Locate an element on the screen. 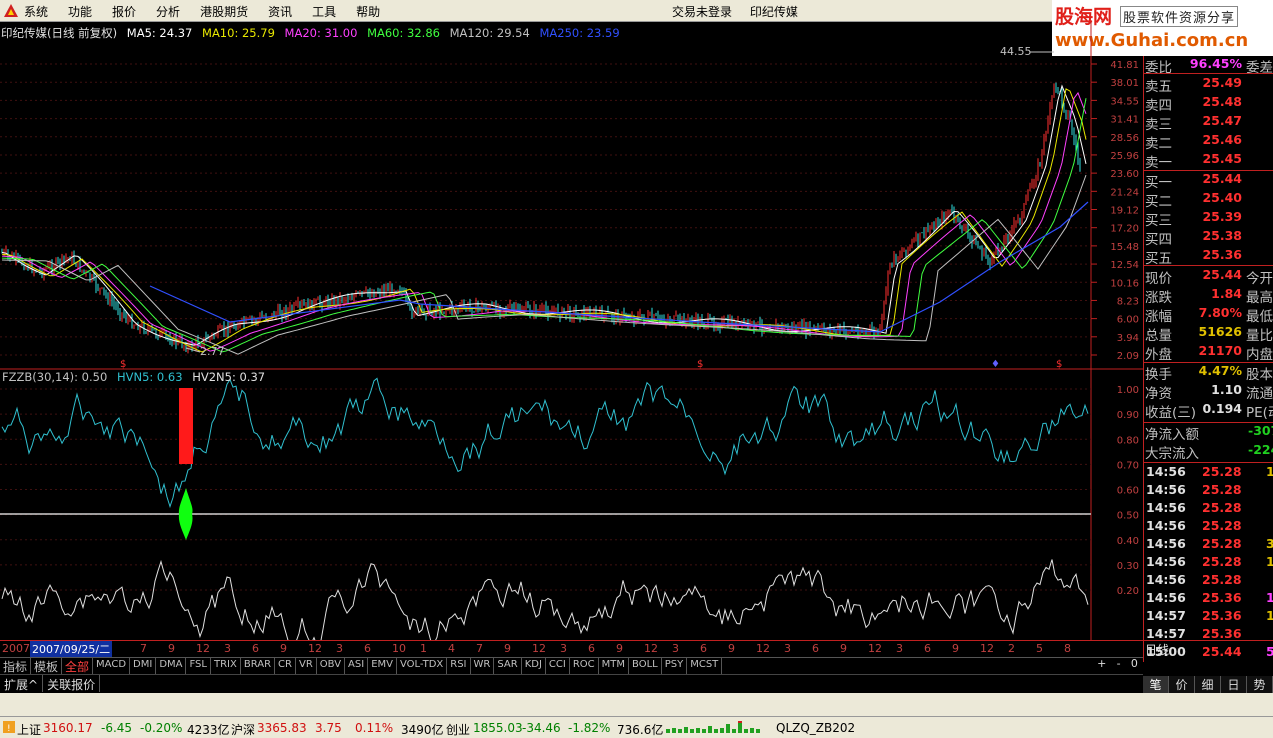 This screenshot has height=738, width=1273. flow-row: 大宗流入 -224 is located at coordinates (1208, 452).